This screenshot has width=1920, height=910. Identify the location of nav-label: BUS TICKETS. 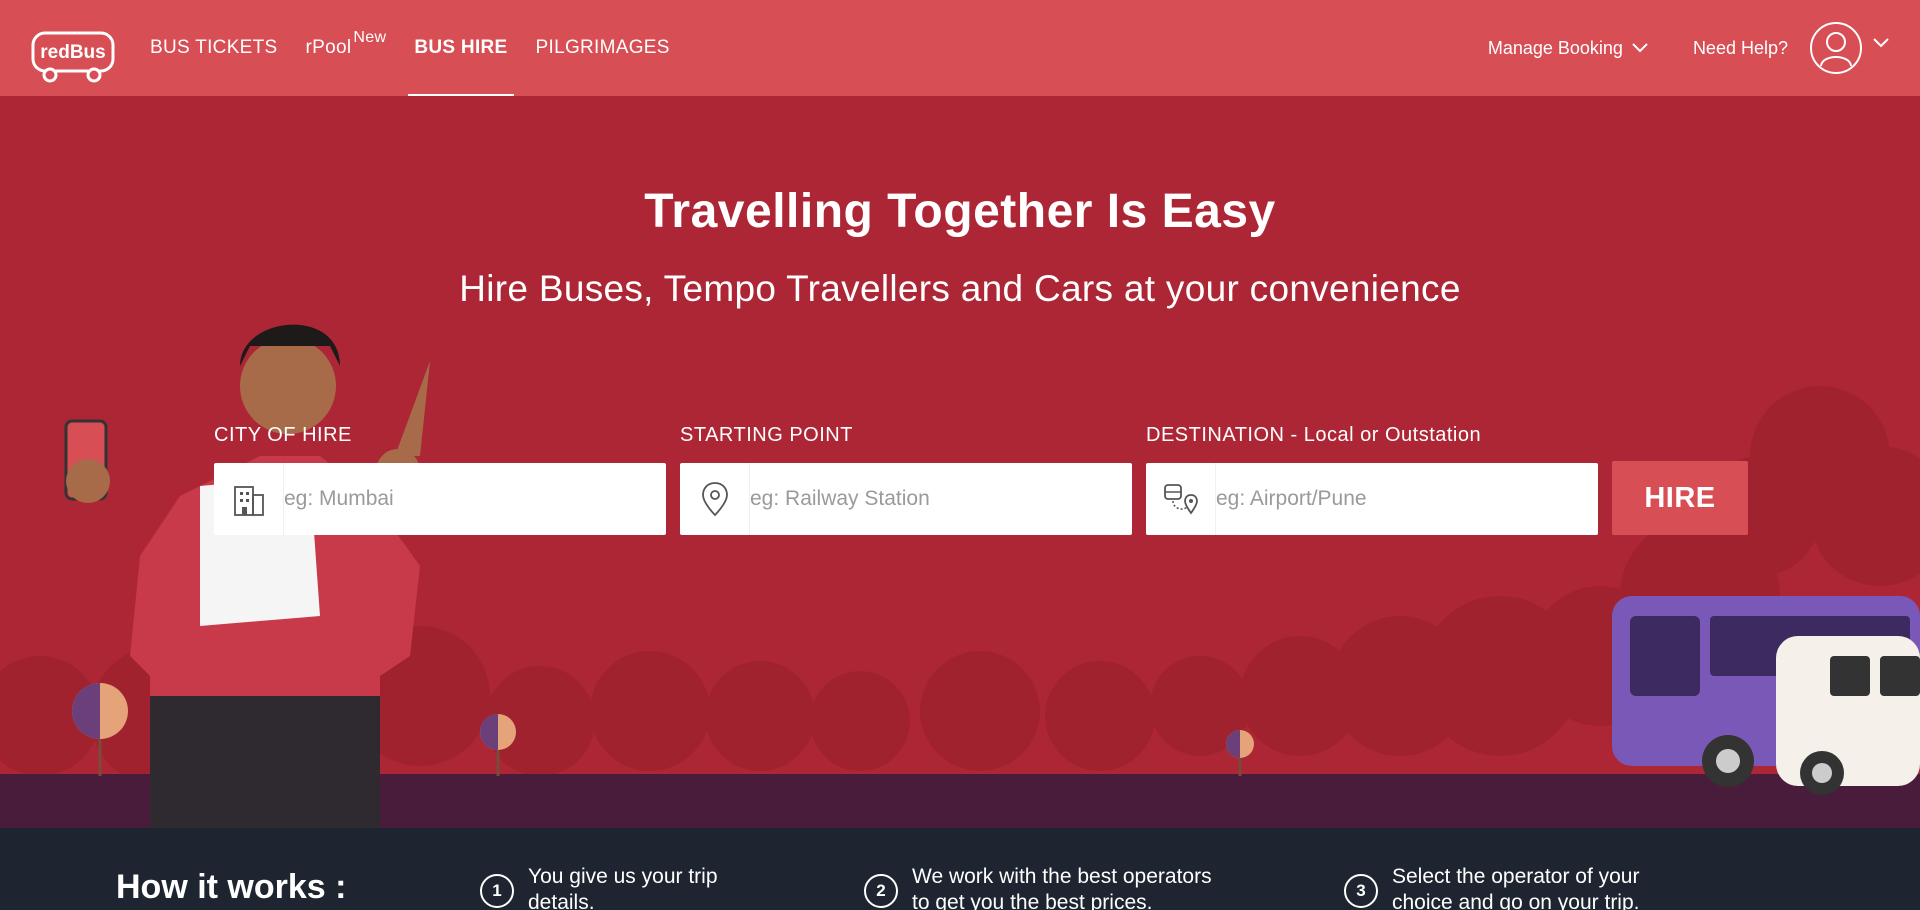
(214, 47).